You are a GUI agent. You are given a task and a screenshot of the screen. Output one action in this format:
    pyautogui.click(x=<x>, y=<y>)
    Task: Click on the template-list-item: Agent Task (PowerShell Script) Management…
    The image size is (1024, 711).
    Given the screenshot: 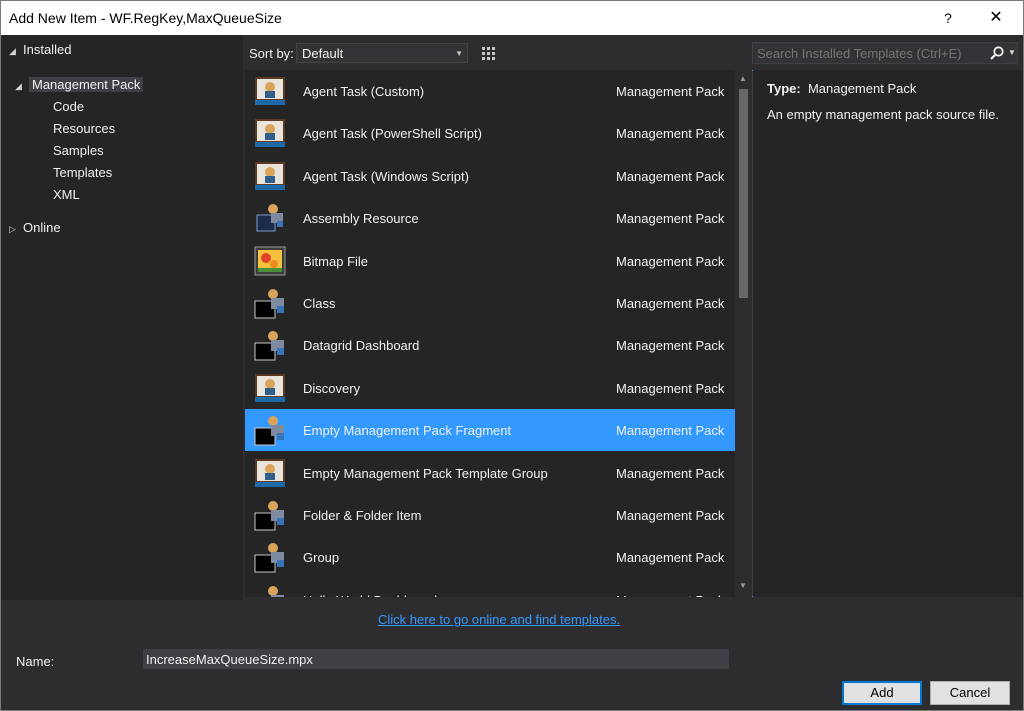 What is the action you would take?
    pyautogui.click(x=490, y=133)
    